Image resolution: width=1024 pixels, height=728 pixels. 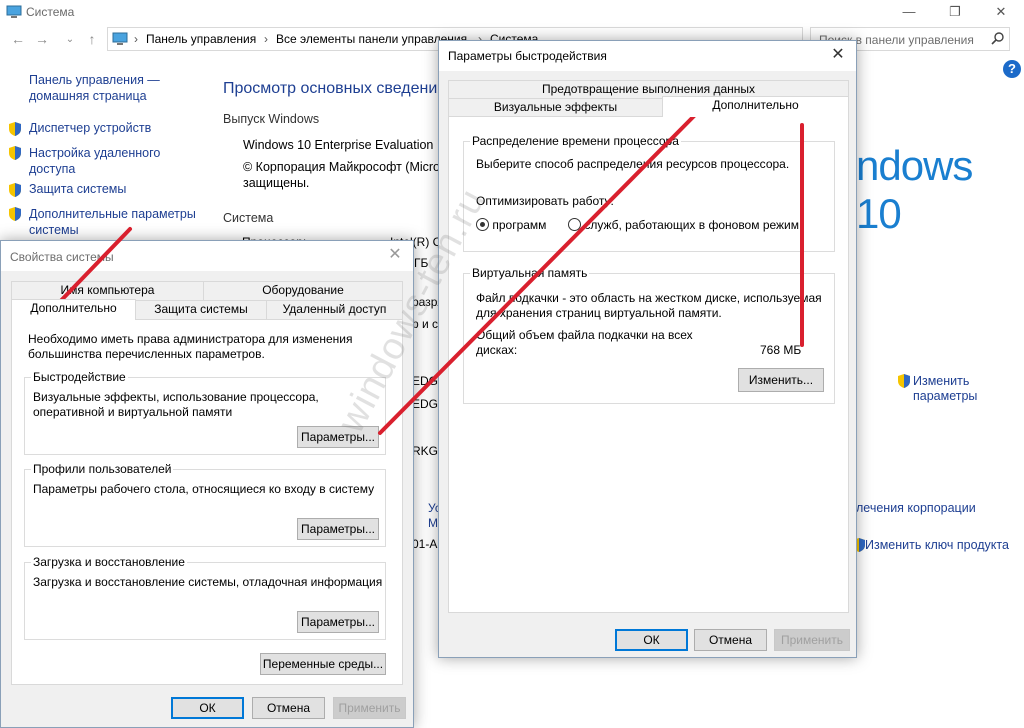 I want to click on paging-total-label-2: дисках:, so click(x=497, y=350).